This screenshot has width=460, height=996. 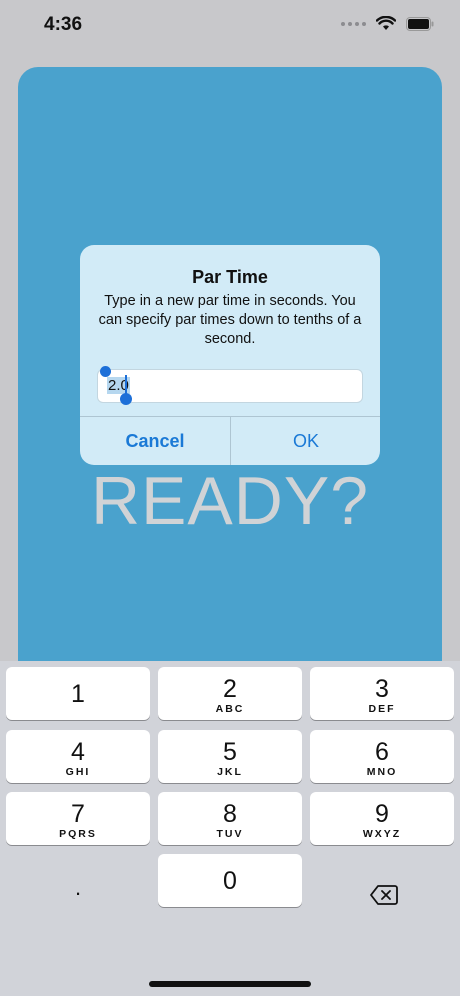 I want to click on key-letters: MNO, so click(x=382, y=772).